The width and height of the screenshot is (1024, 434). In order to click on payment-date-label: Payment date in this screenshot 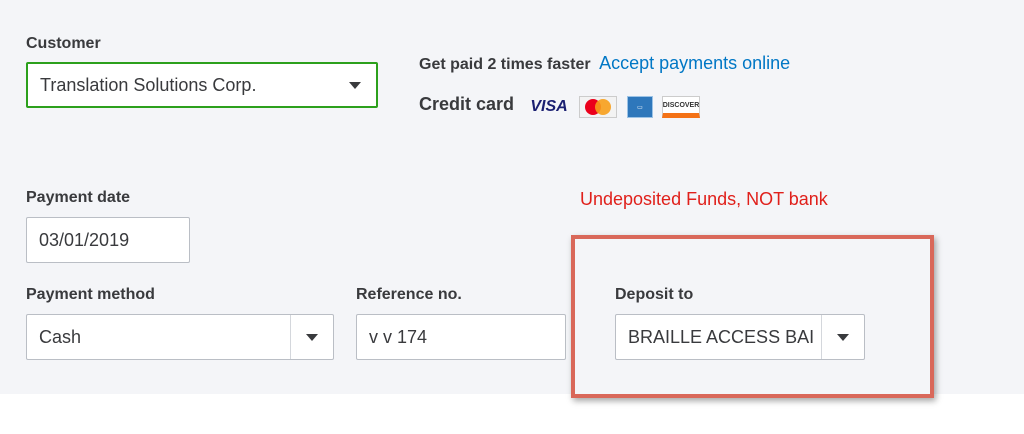, I will do `click(78, 197)`.